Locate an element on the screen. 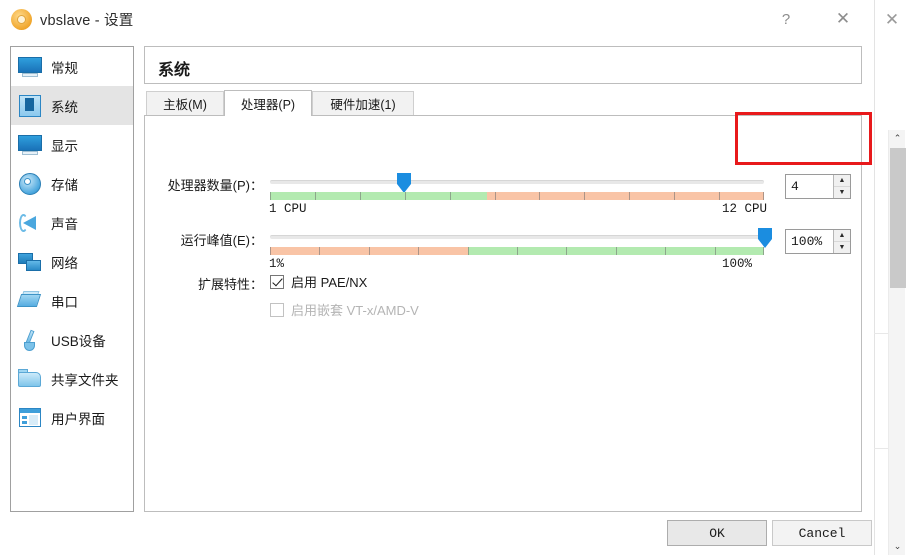 The height and width of the screenshot is (555, 913). sidebar-item-serial-ports: 串口 is located at coordinates (72, 300).